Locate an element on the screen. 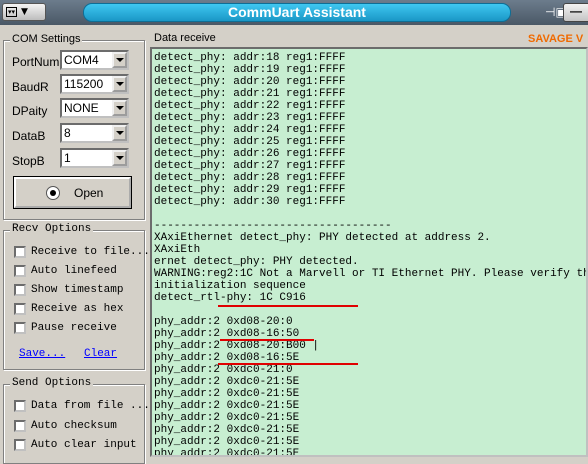 The image size is (588, 464). receive-as-hex-checkbox is located at coordinates (20, 309).